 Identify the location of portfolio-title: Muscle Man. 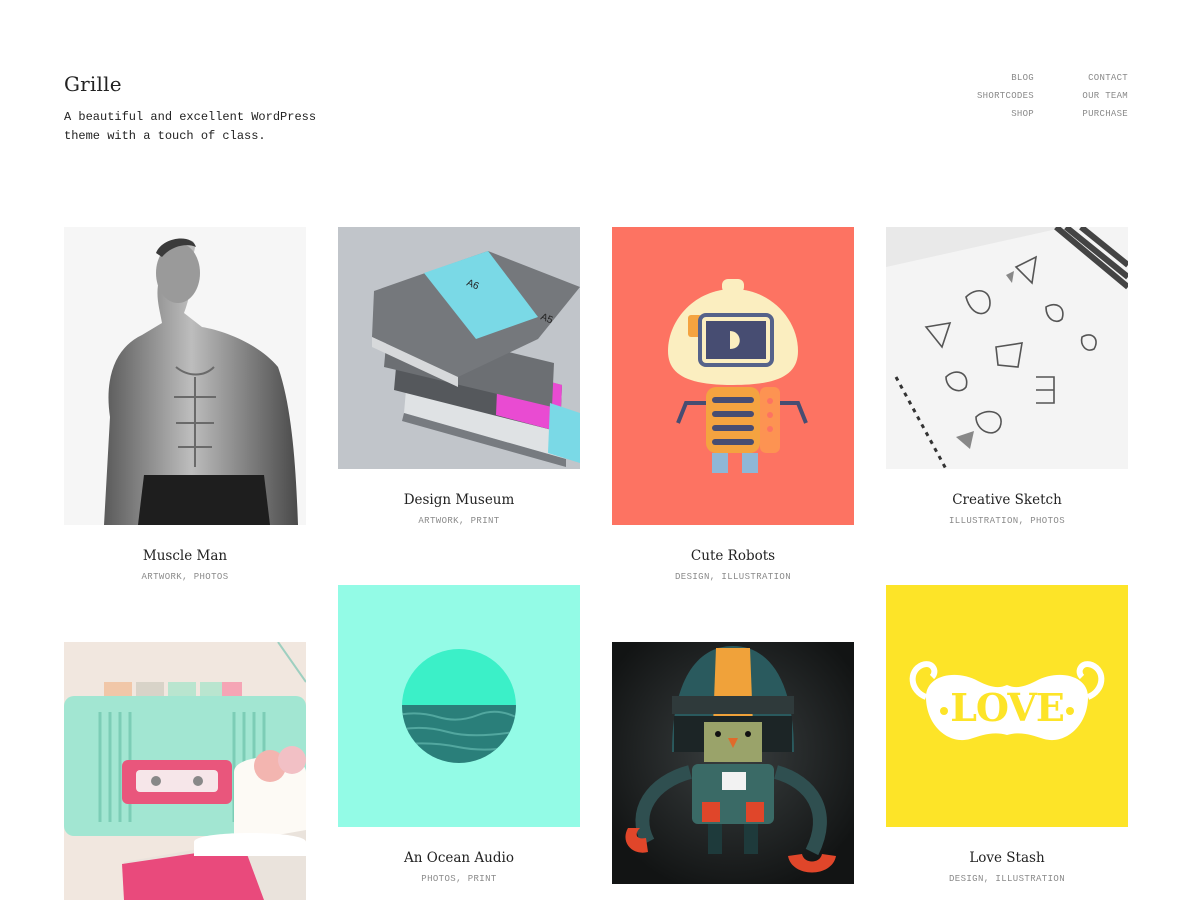
(185, 556).